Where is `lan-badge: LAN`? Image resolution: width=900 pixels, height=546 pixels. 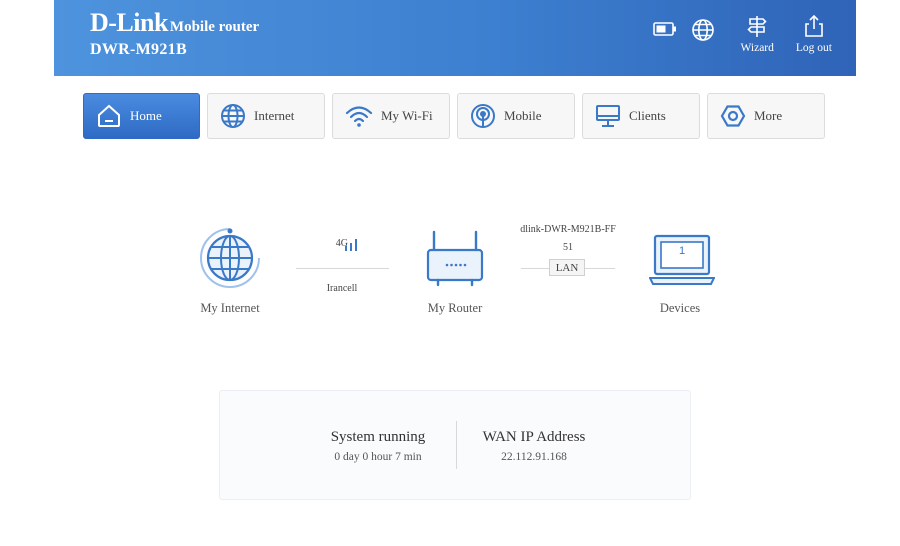
lan-badge: LAN is located at coordinates (567, 267).